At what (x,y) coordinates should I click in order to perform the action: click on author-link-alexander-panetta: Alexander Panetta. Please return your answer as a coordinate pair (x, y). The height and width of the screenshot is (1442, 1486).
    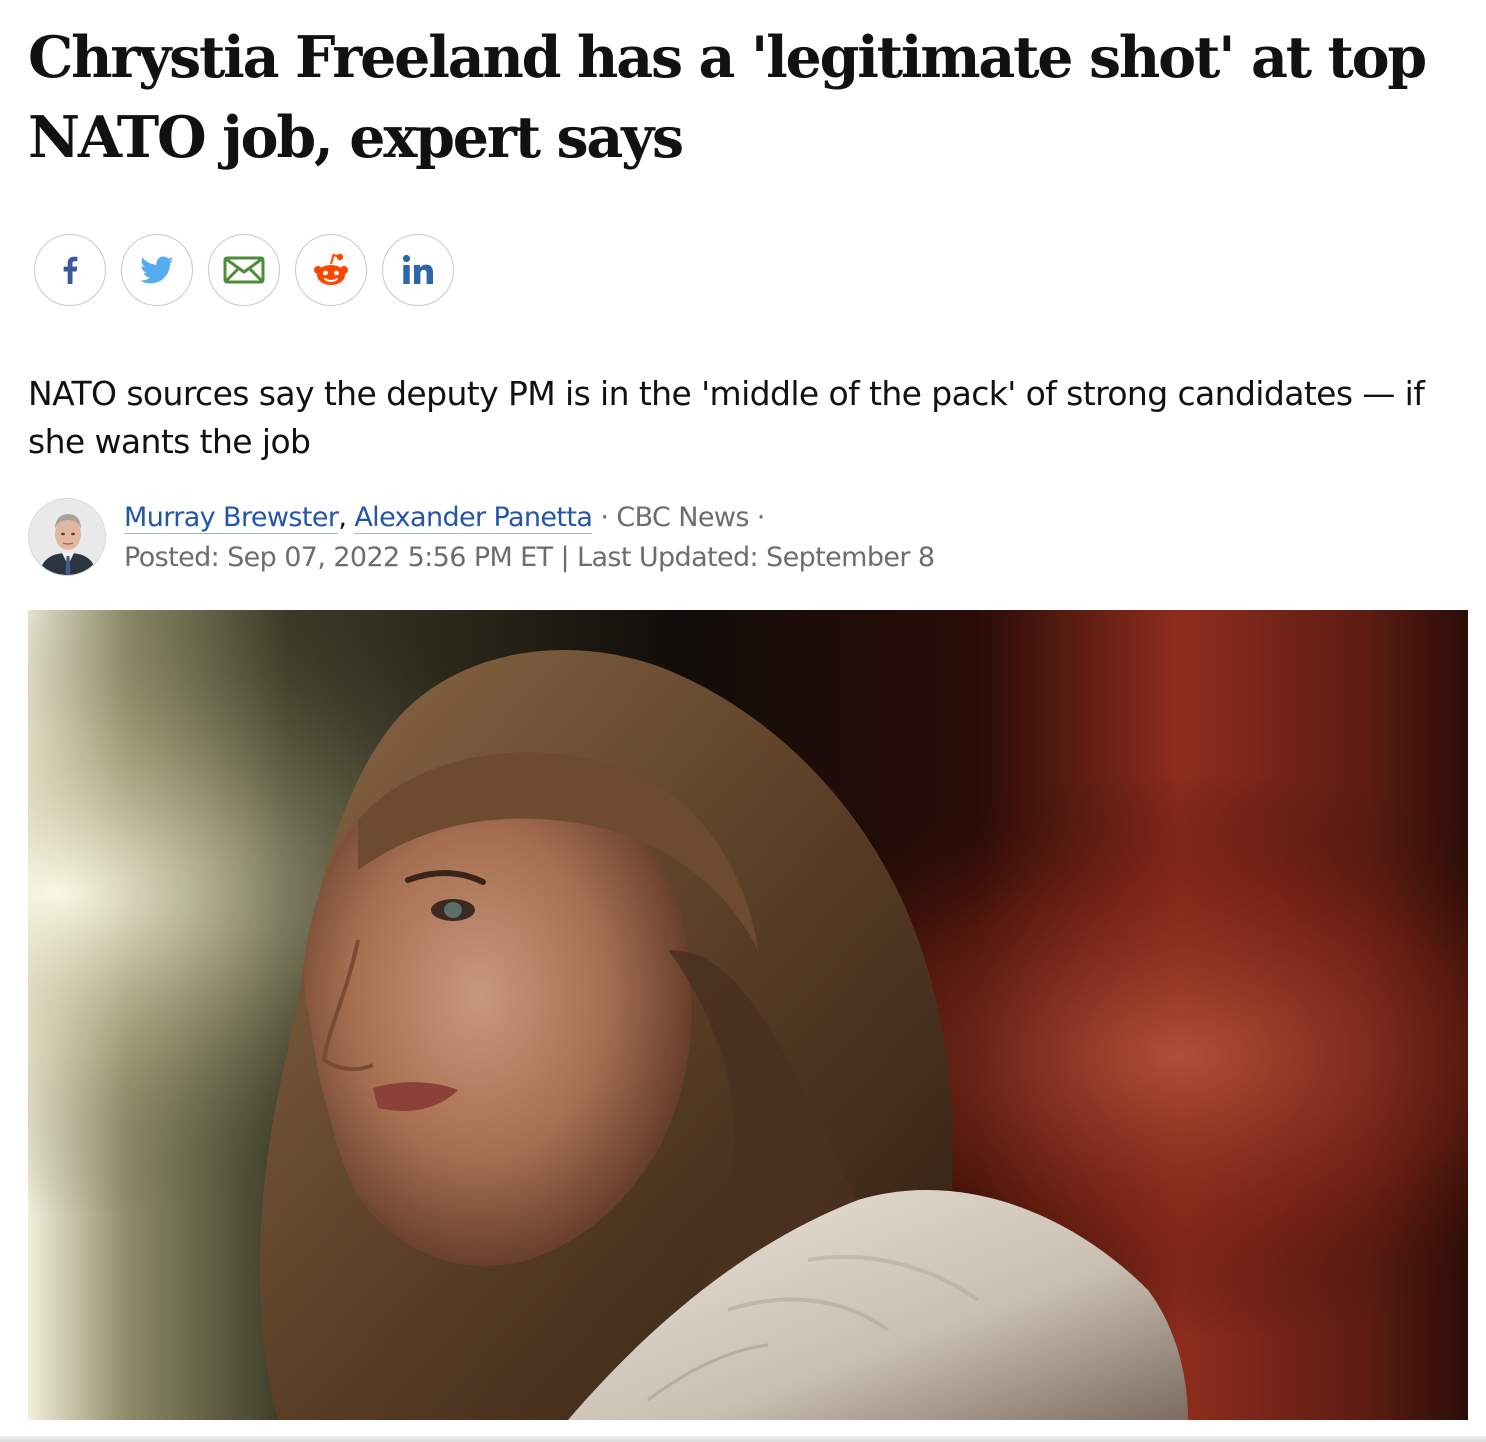
    Looking at the image, I should click on (473, 518).